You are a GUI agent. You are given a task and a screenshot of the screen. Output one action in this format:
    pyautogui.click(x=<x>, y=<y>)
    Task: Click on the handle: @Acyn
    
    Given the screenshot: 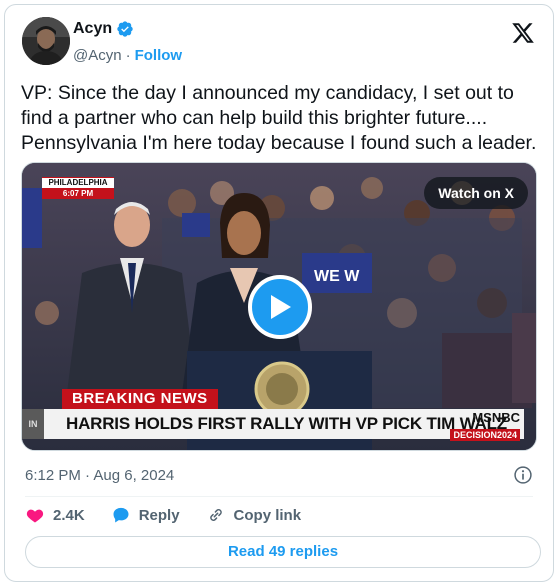 What is the action you would take?
    pyautogui.click(x=97, y=55)
    